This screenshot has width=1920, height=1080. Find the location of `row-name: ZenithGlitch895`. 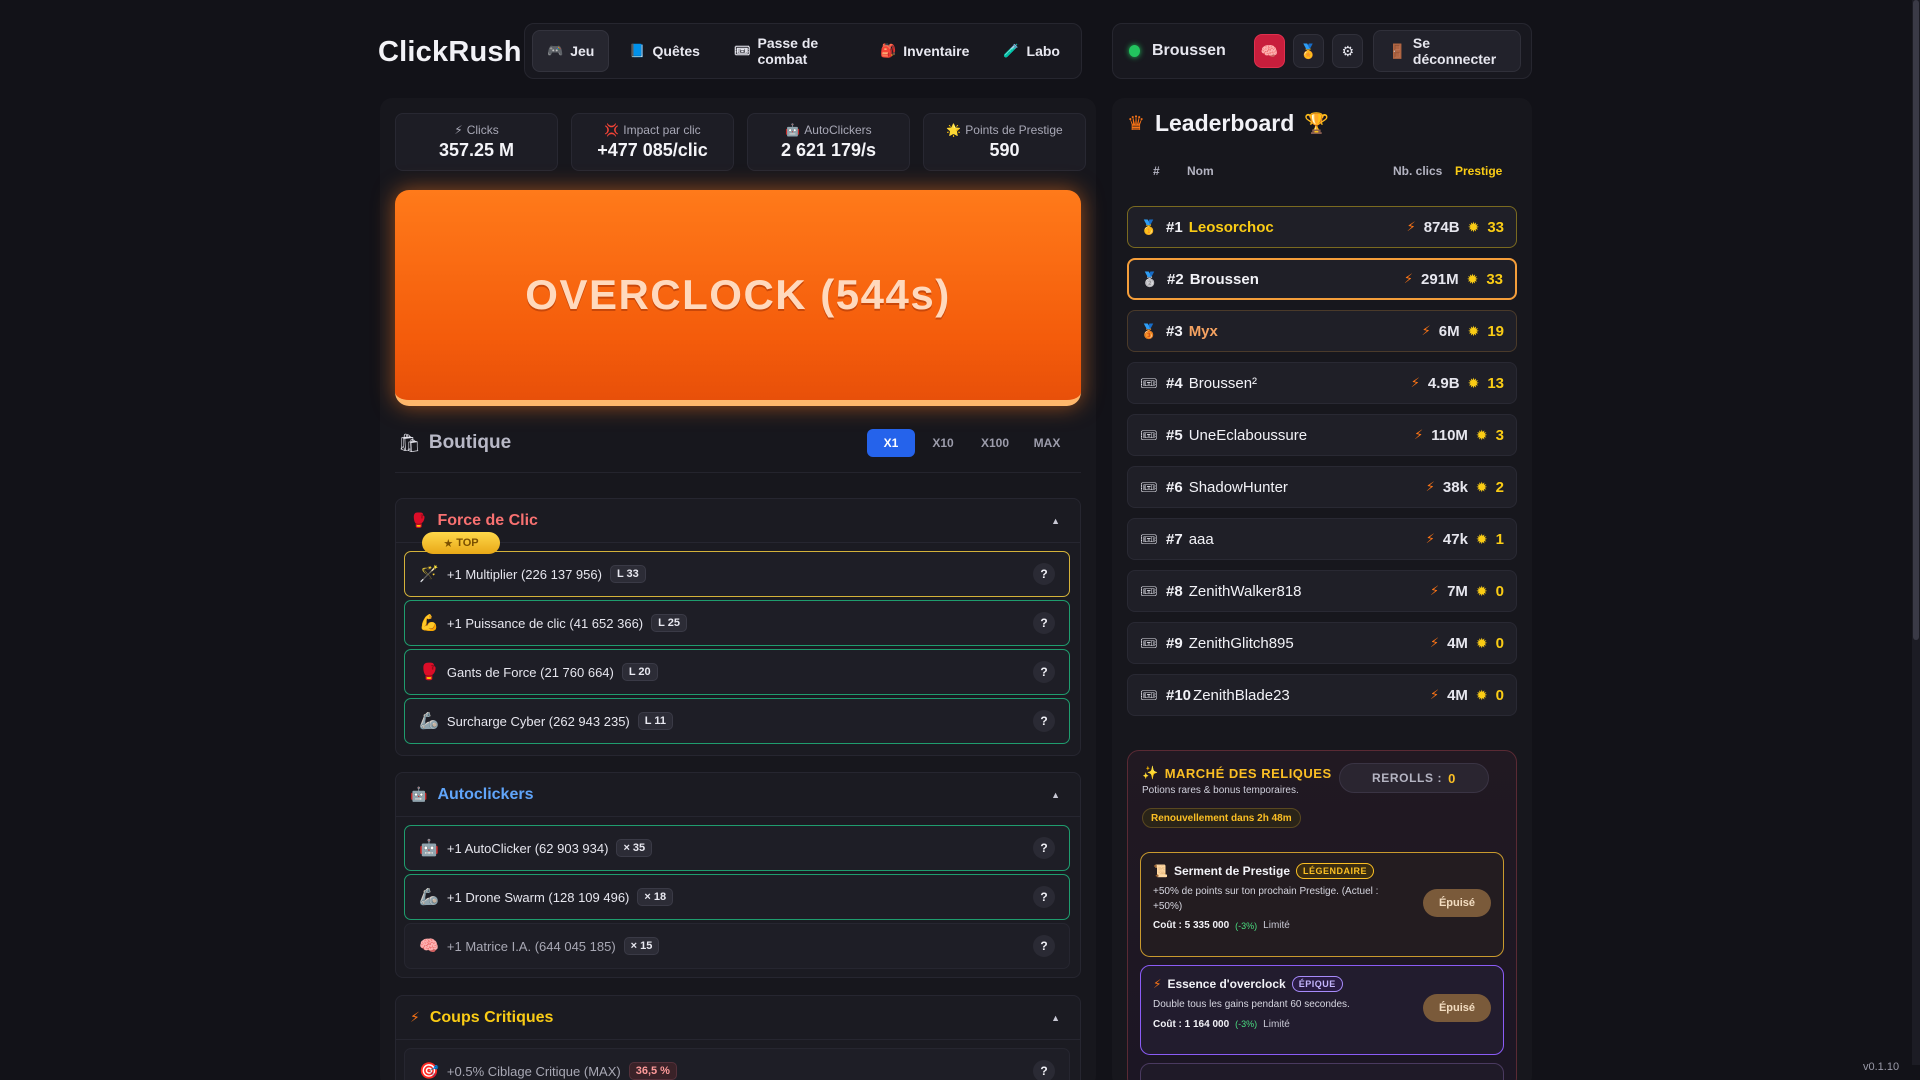

row-name: ZenithGlitch895 is located at coordinates (1241, 643).